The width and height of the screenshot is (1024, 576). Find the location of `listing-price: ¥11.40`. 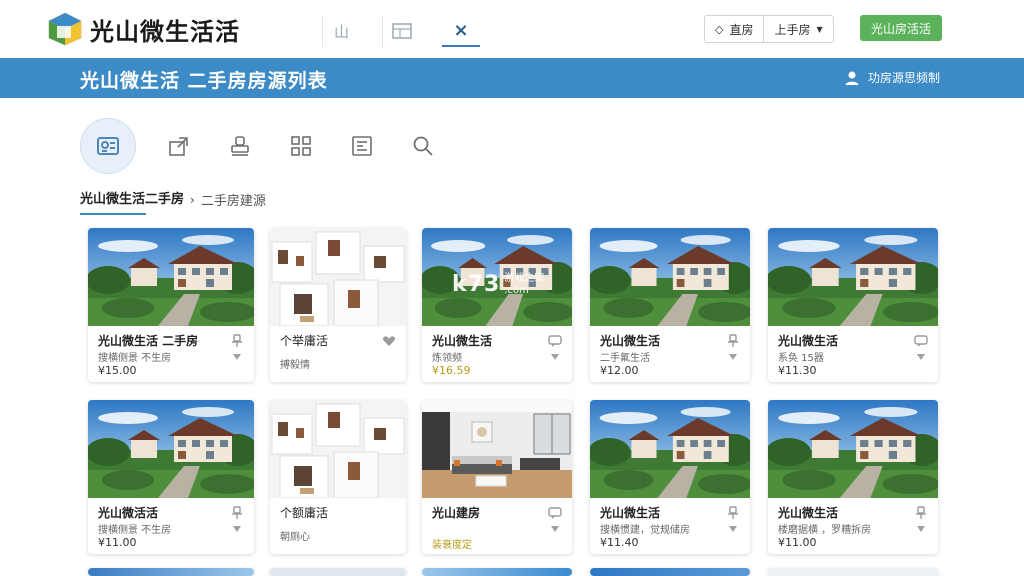

listing-price: ¥11.40 is located at coordinates (619, 542).